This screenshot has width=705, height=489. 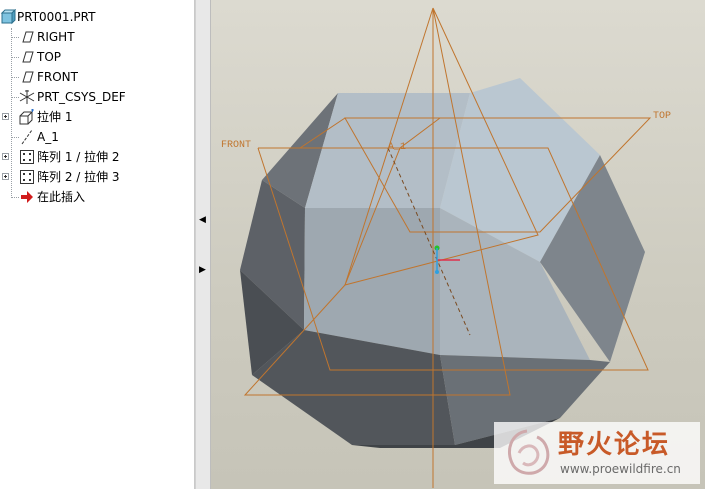 I want to click on tree-item-label: PRT_CSYS_DEF, so click(x=81, y=97).